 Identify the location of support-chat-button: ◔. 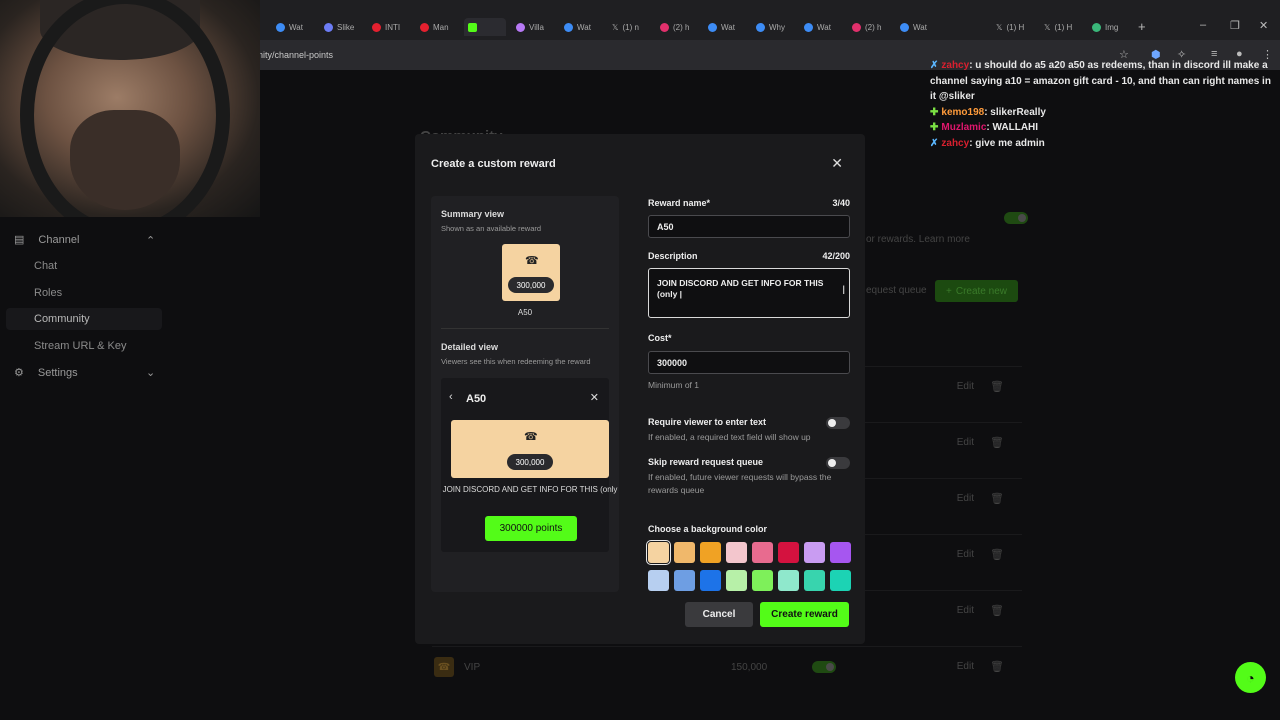
(1250, 677).